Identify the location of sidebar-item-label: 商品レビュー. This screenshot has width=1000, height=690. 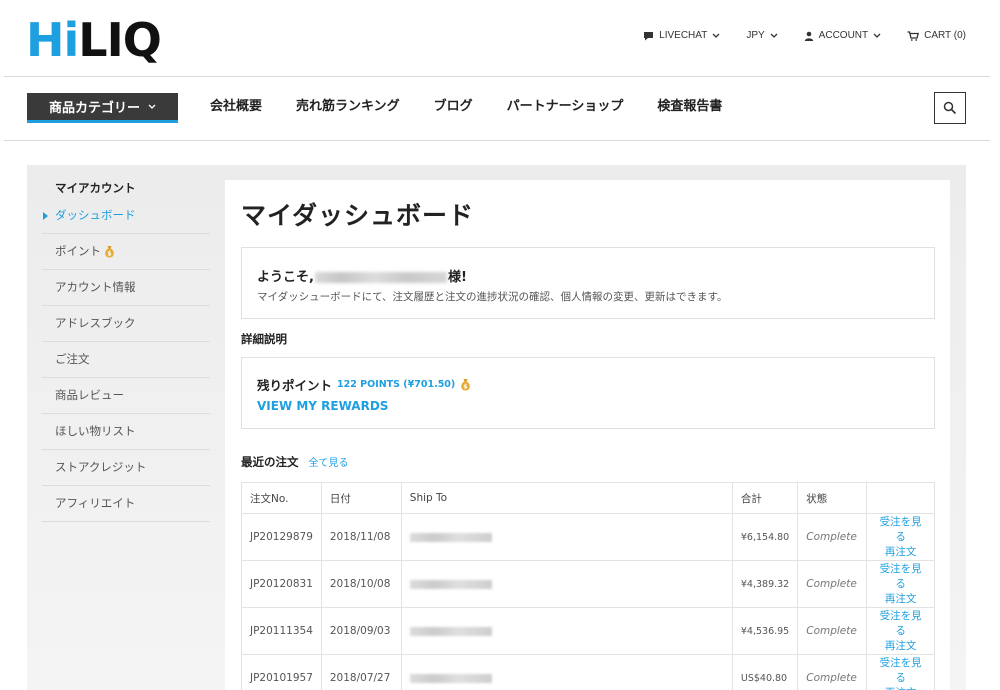
(89, 395).